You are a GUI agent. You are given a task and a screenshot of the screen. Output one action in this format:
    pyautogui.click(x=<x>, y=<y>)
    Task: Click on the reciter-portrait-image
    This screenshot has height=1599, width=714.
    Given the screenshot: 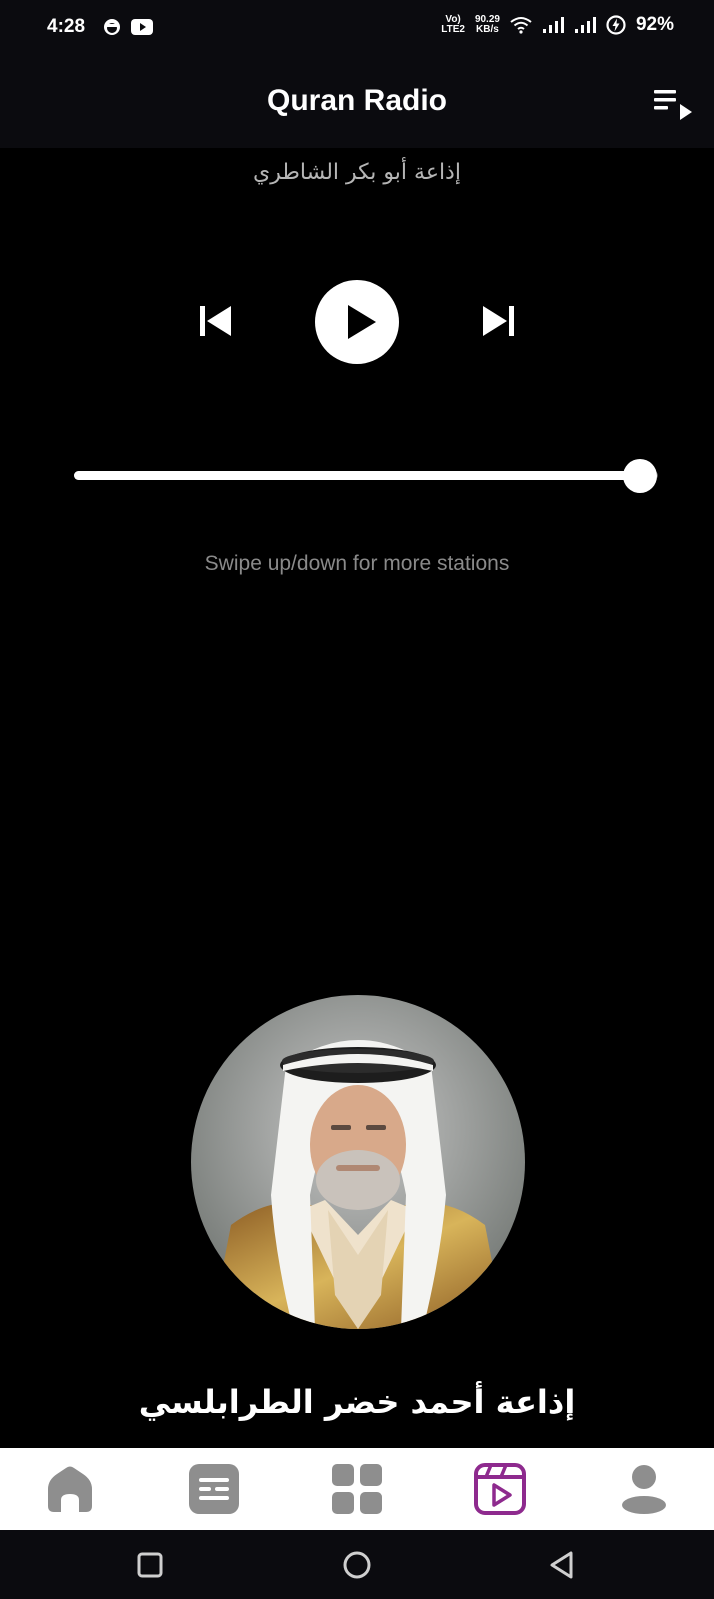 What is the action you would take?
    pyautogui.click(x=358, y=1162)
    